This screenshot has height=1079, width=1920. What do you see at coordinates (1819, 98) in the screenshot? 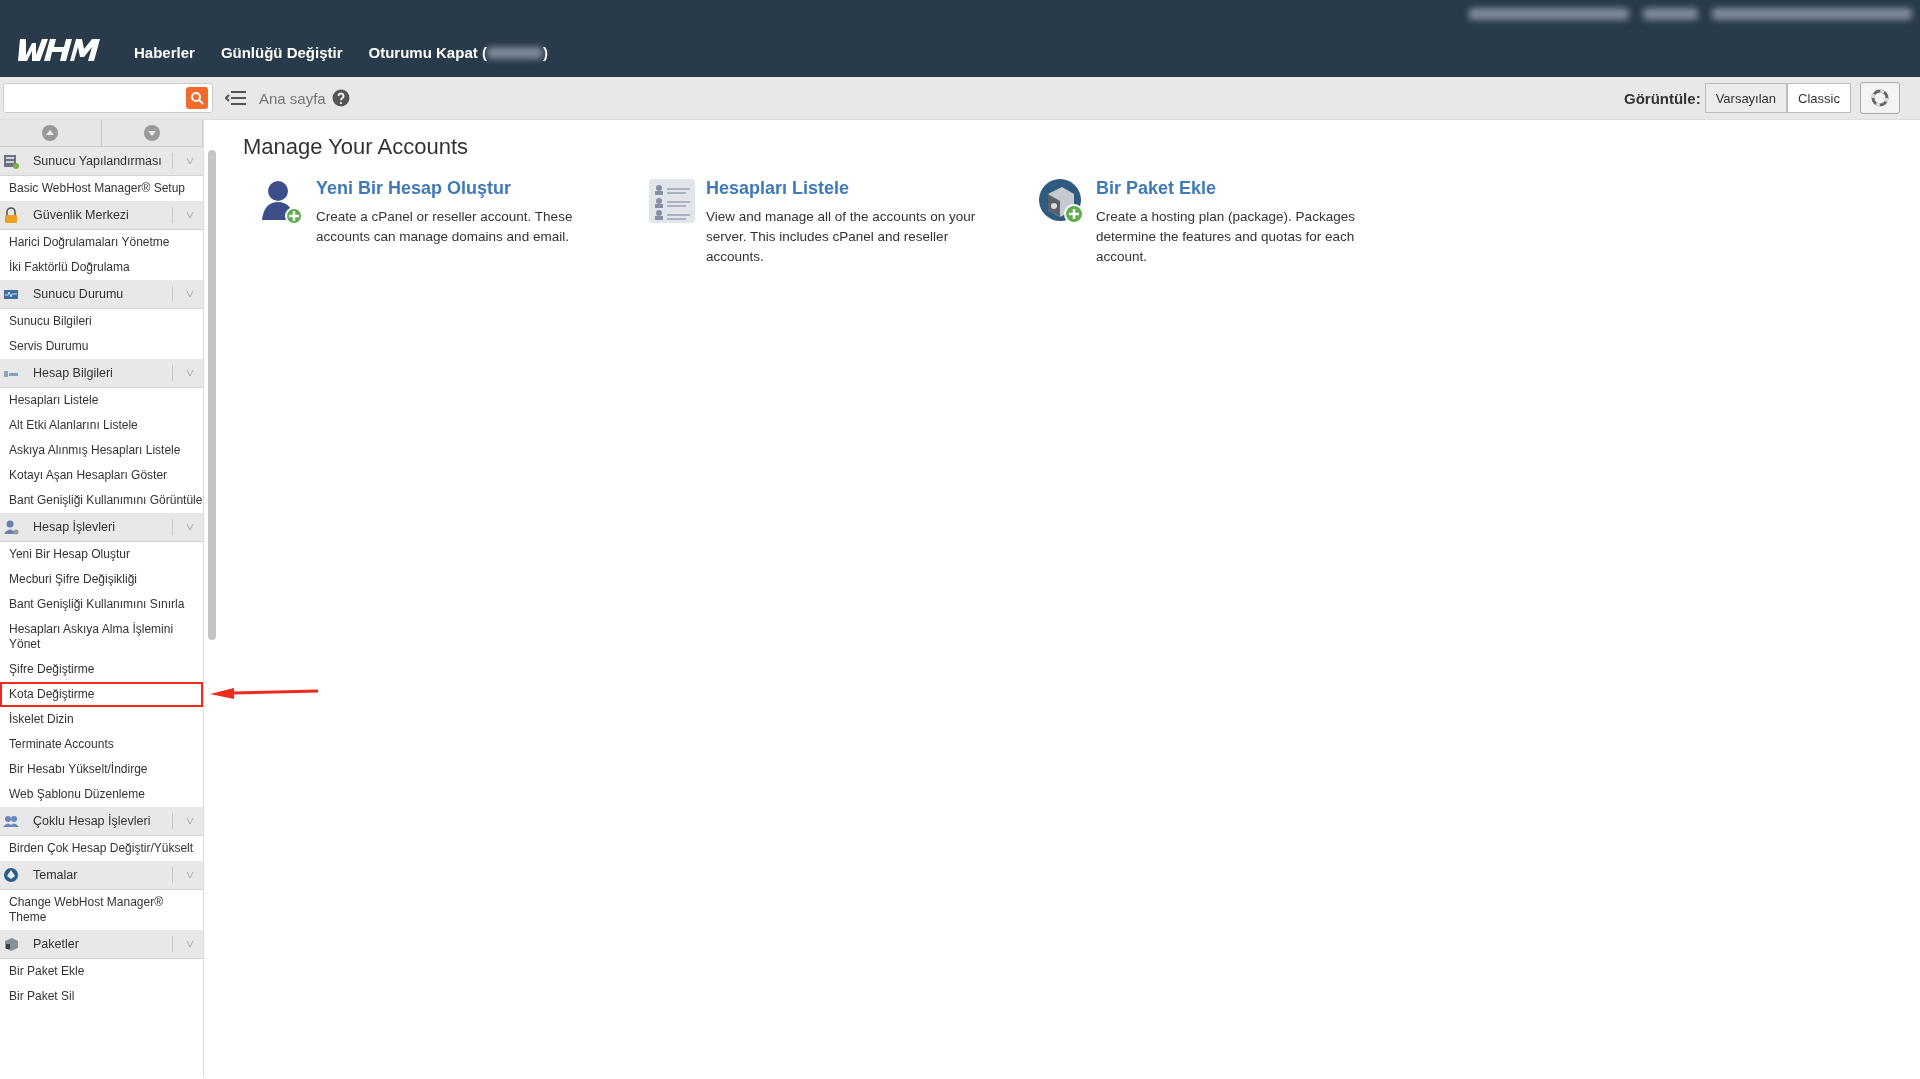
I see `view-option: Classic` at bounding box center [1819, 98].